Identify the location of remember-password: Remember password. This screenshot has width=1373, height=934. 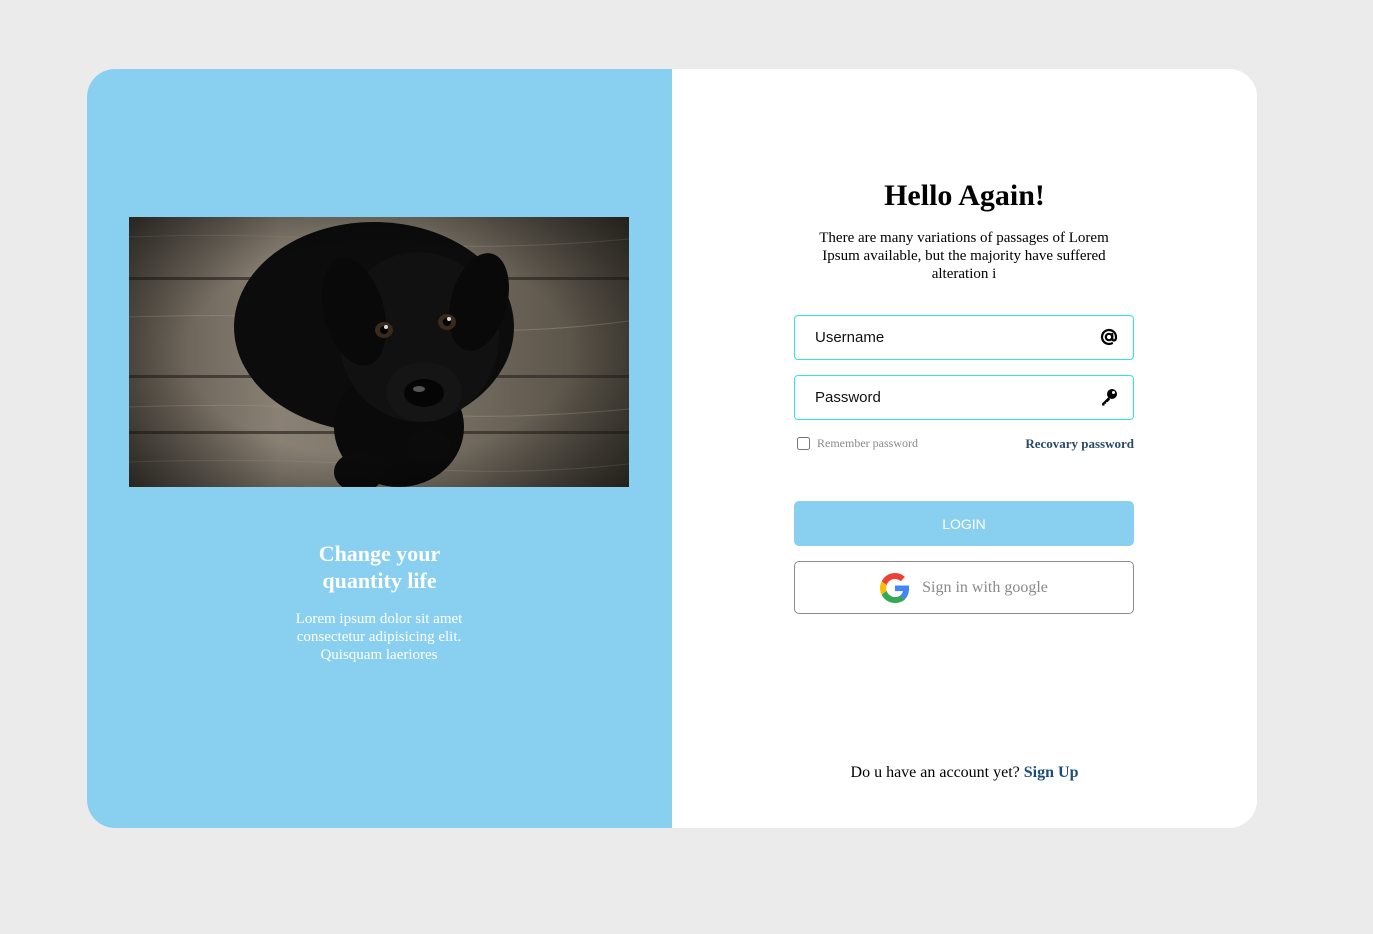
(857, 443).